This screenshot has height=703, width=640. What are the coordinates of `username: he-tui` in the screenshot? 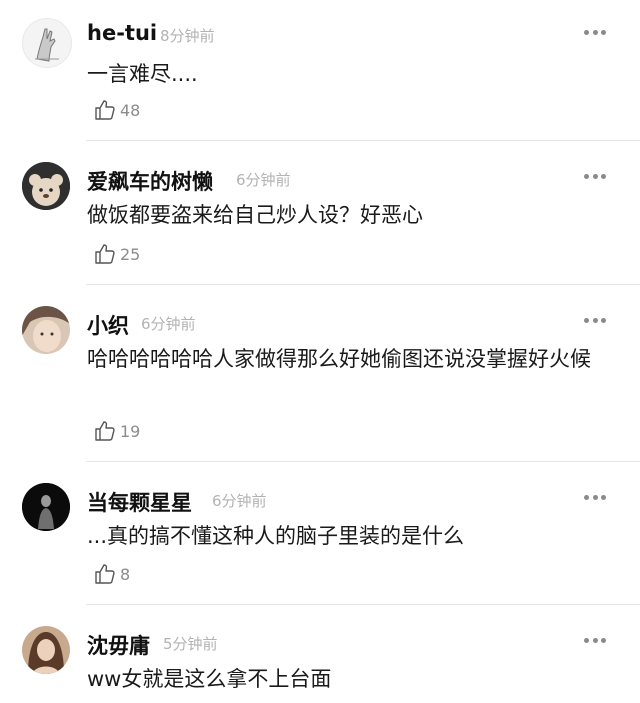 It's located at (122, 33).